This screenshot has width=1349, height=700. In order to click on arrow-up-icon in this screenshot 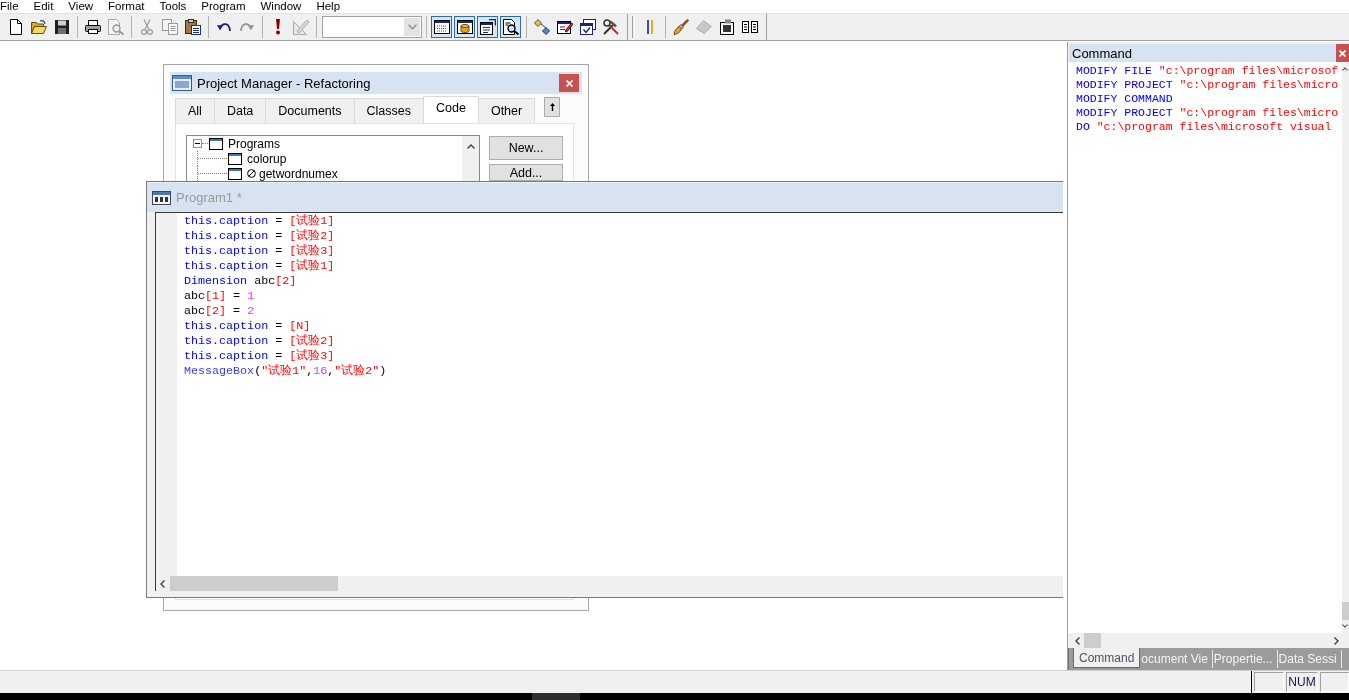, I will do `click(552, 107)`.